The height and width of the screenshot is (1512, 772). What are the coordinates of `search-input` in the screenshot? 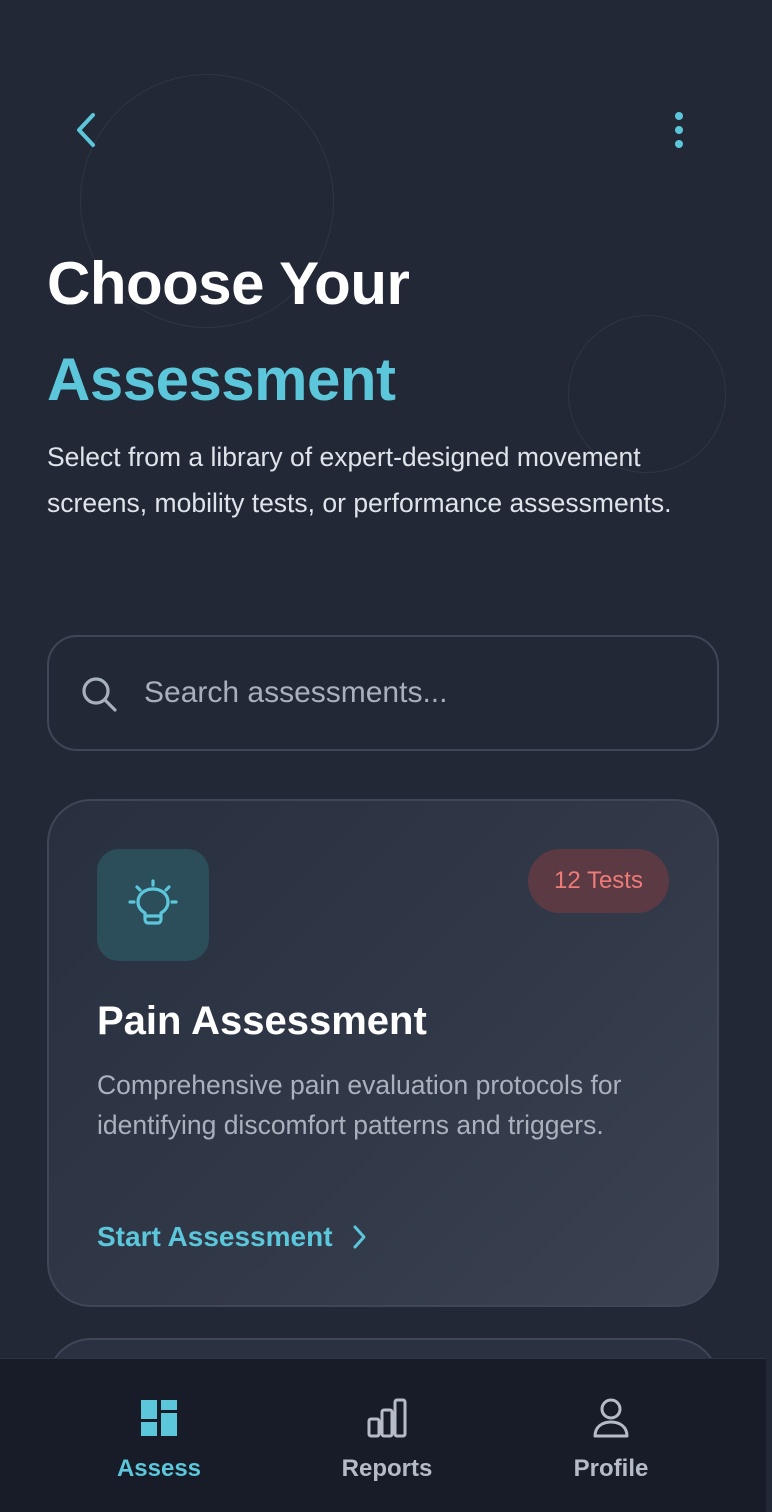 It's located at (414, 693).